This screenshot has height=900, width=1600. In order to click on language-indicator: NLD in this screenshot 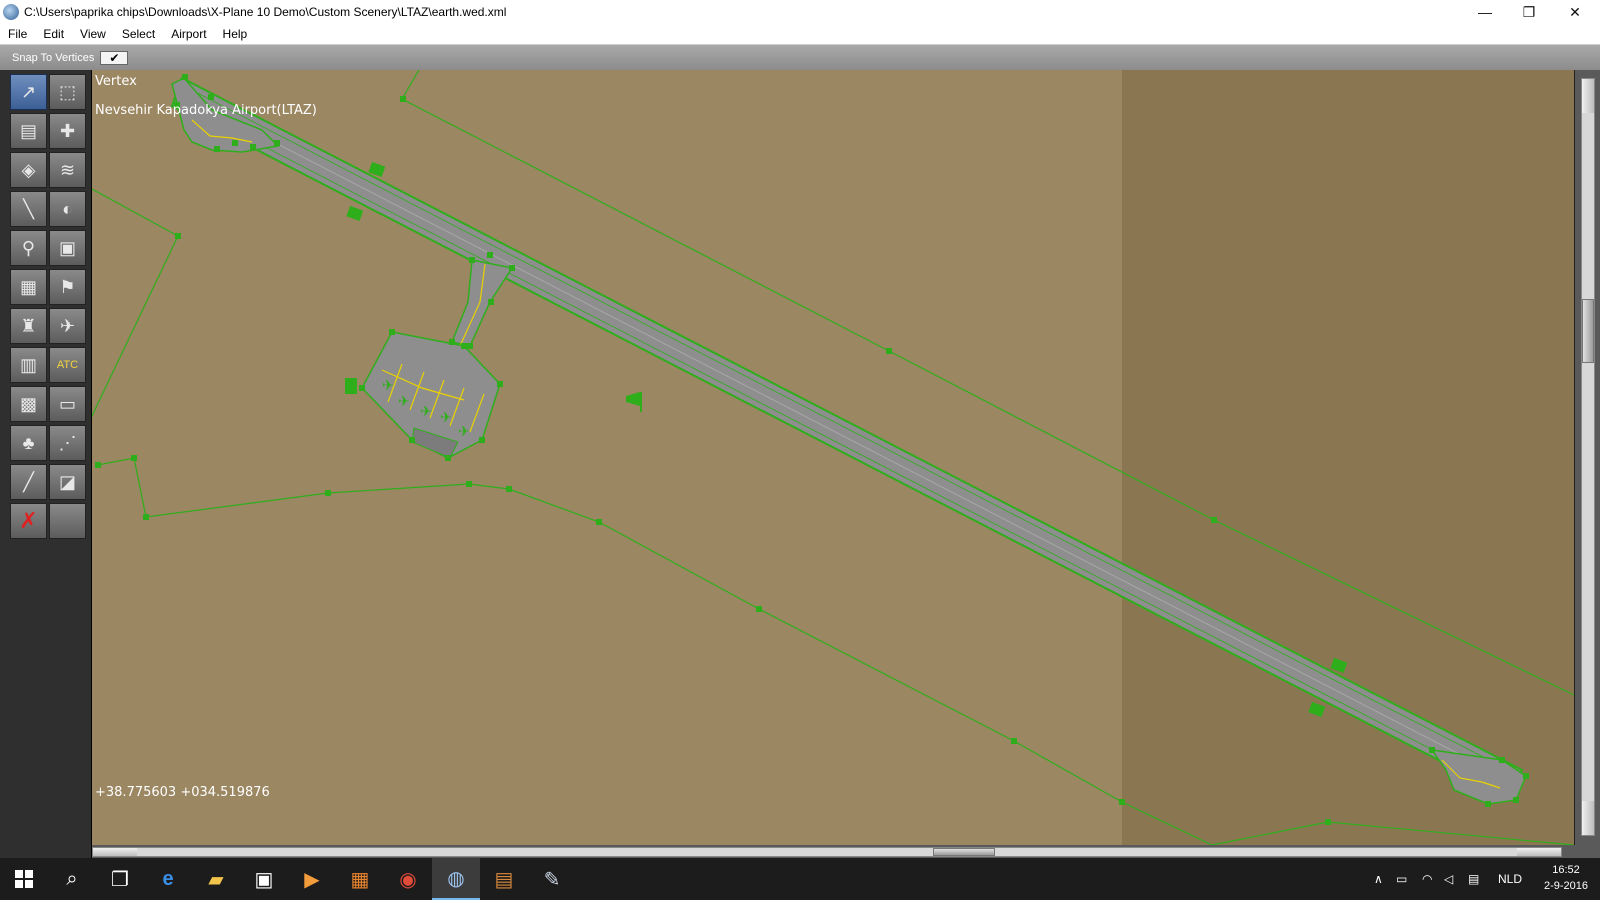, I will do `click(1510, 879)`.